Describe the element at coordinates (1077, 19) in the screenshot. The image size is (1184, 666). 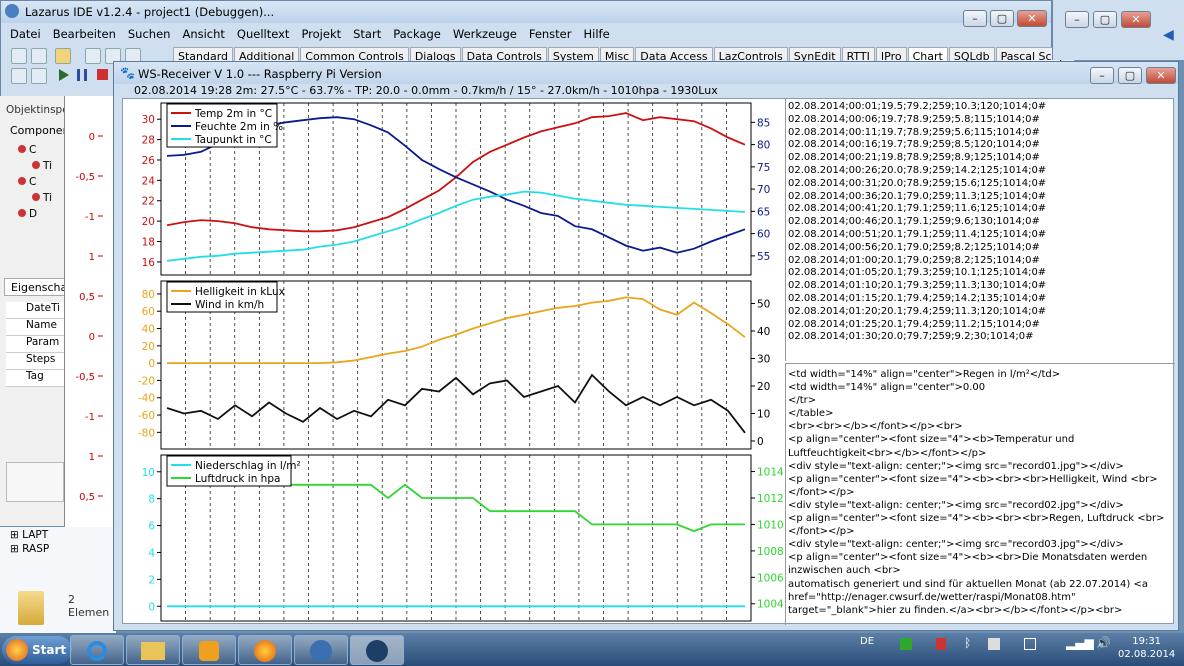
I see `bg-minimize-button: –` at that location.